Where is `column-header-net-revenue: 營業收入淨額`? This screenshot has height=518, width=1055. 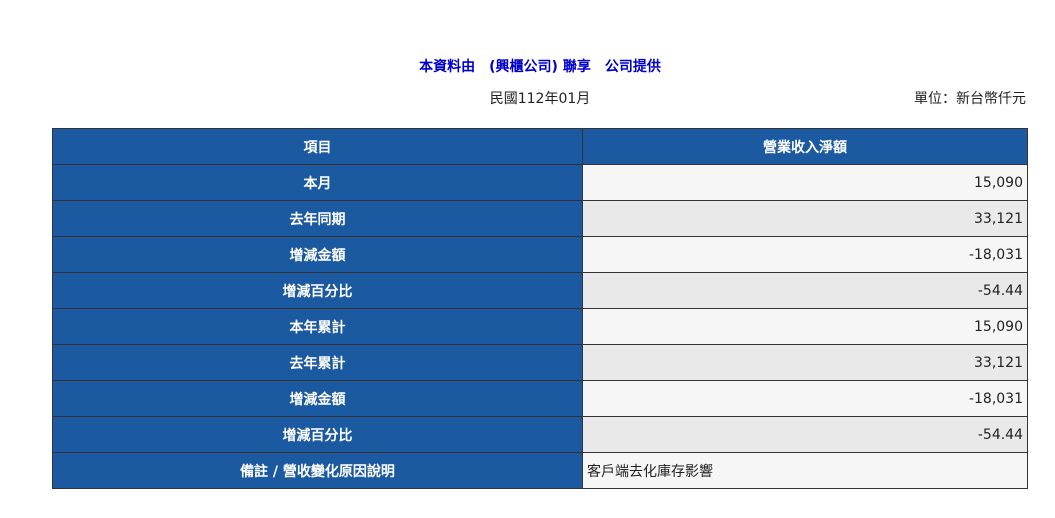 column-header-net-revenue: 營業收入淨額 is located at coordinates (805, 146).